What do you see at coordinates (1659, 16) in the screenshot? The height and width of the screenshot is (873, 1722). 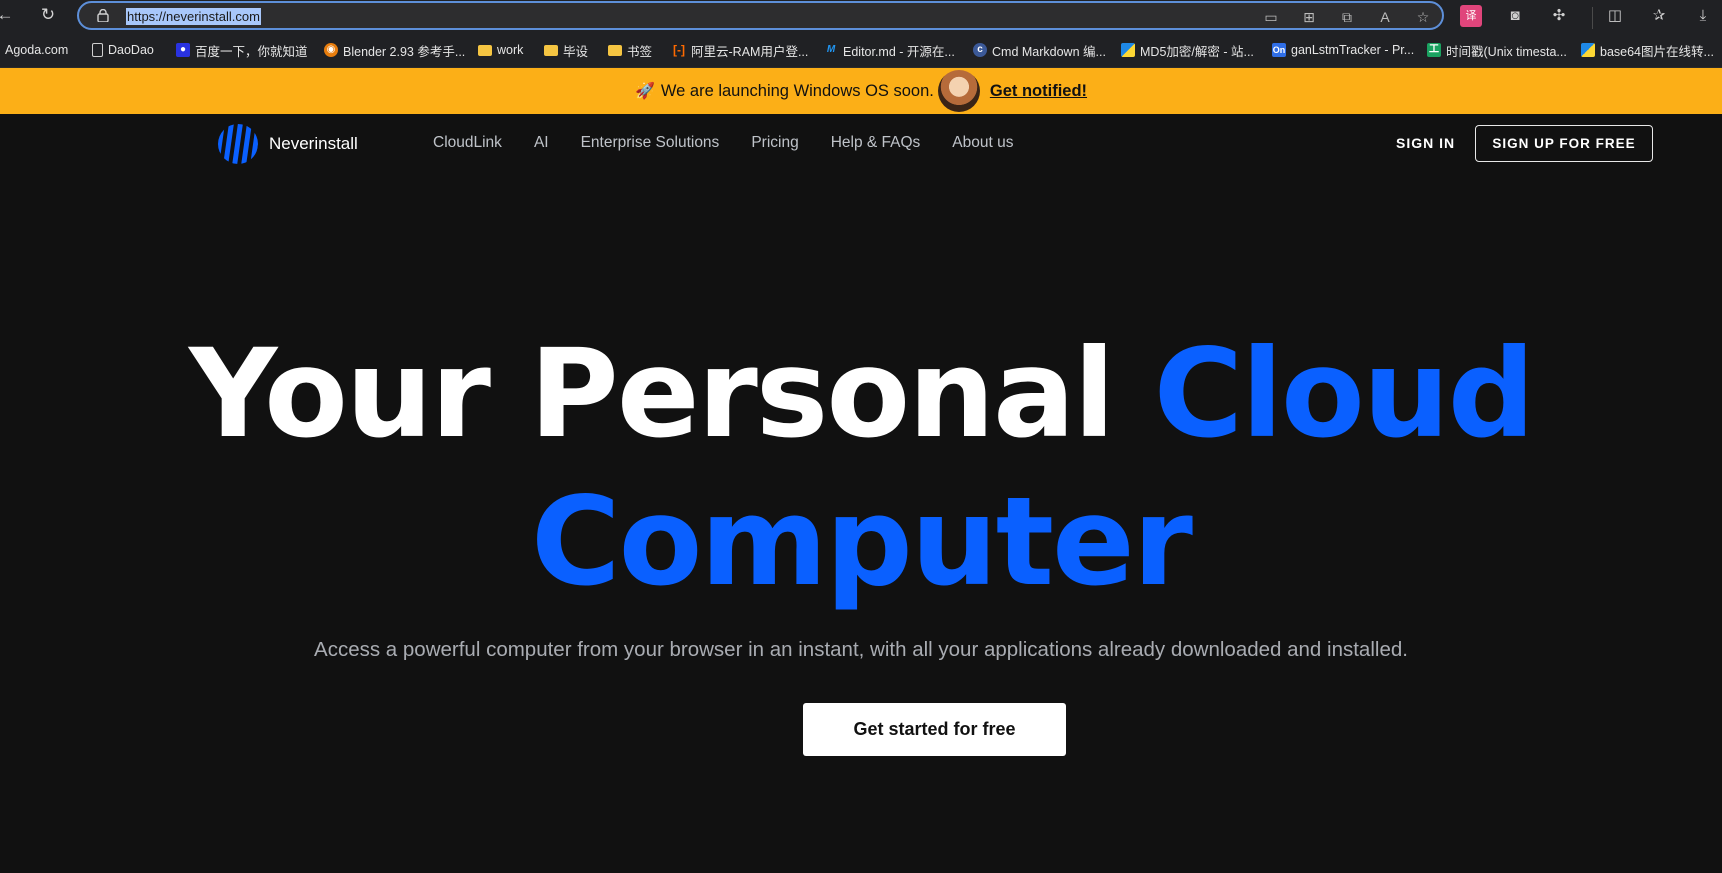 I see `favorites-icon: ✰` at bounding box center [1659, 16].